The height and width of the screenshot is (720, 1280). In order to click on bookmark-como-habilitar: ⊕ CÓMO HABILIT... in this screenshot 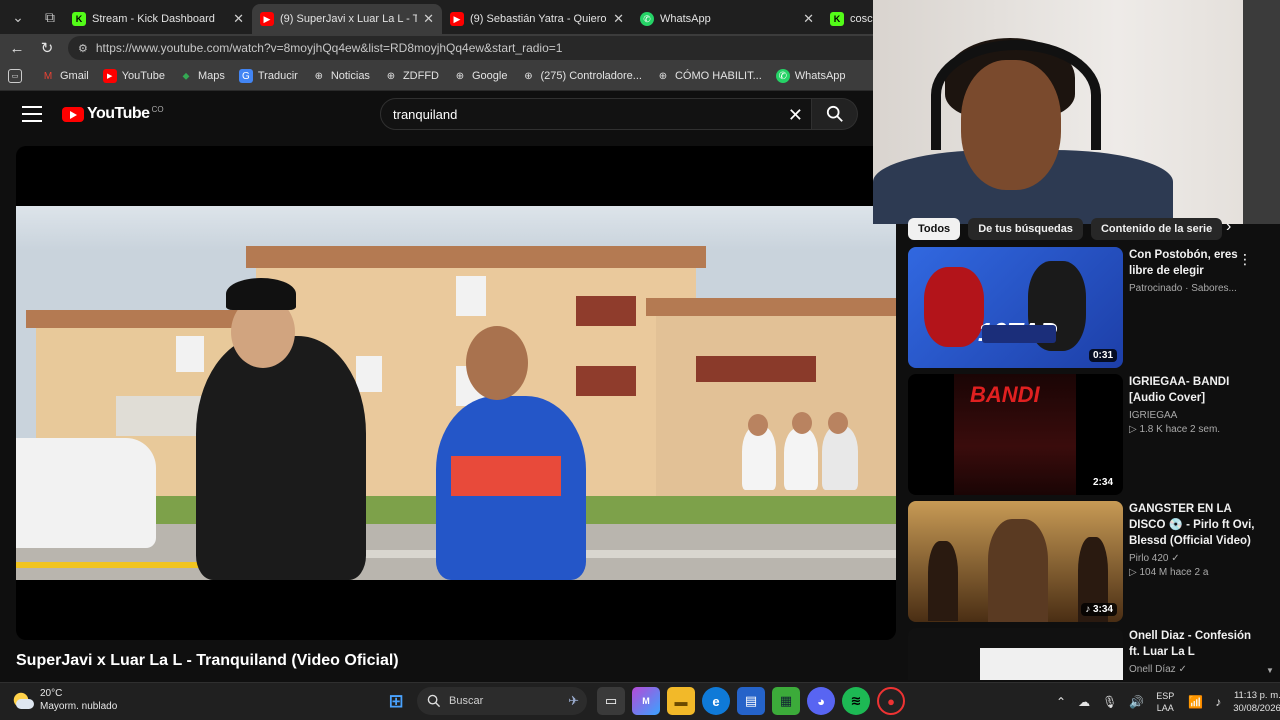, I will do `click(709, 76)`.